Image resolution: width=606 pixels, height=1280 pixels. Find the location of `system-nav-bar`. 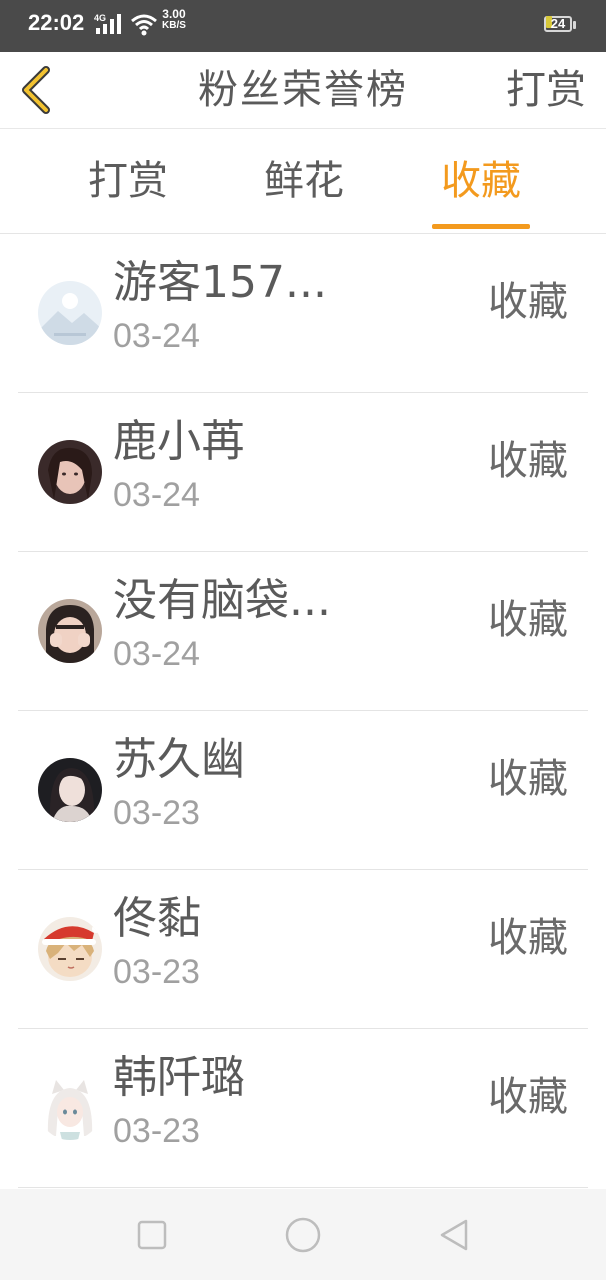

system-nav-bar is located at coordinates (303, 1234).